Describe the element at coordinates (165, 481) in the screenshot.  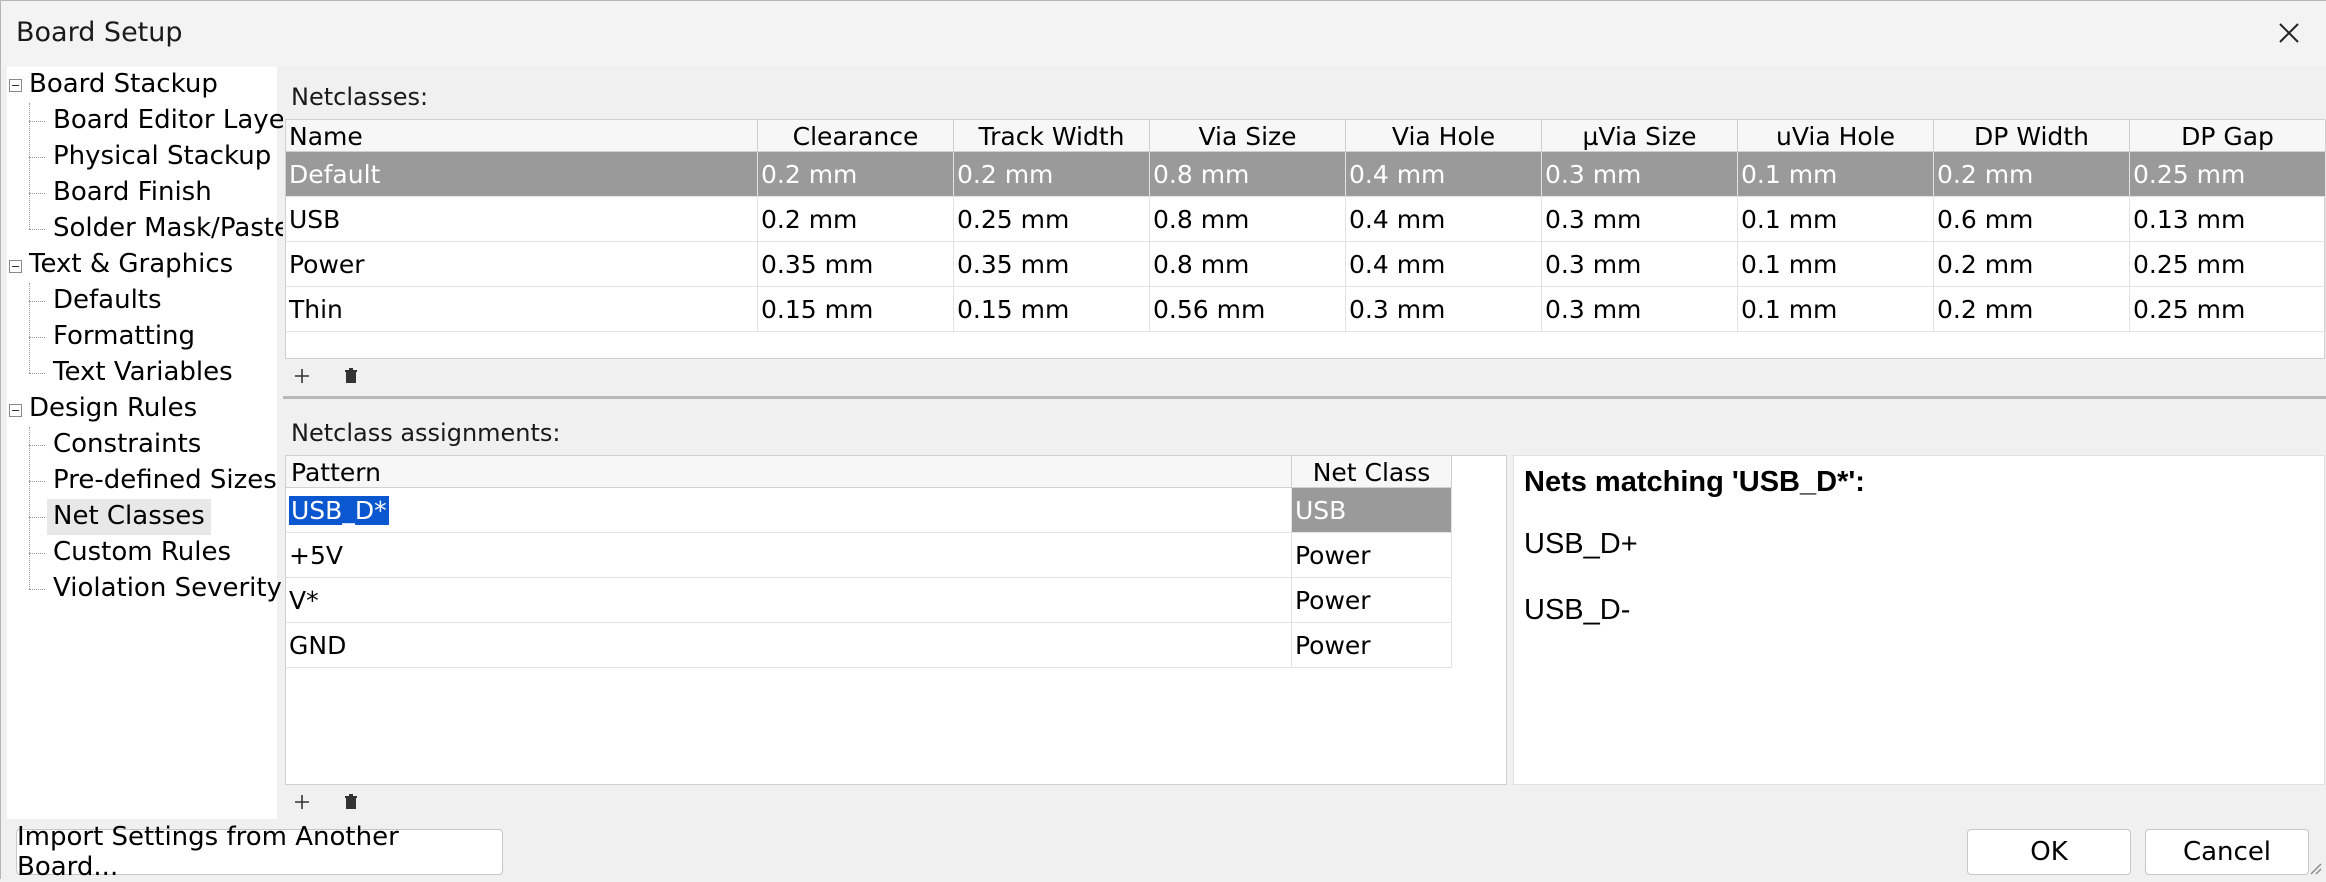
I see `tree-item-predefined-sizes: Pre-defined Sizes` at that location.